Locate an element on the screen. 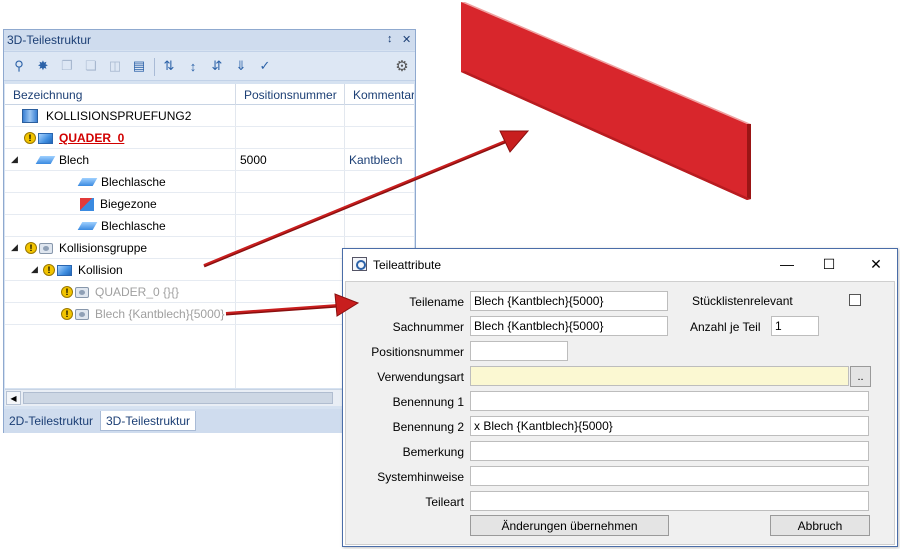  annotation-arrows is located at coordinates (366, 223).